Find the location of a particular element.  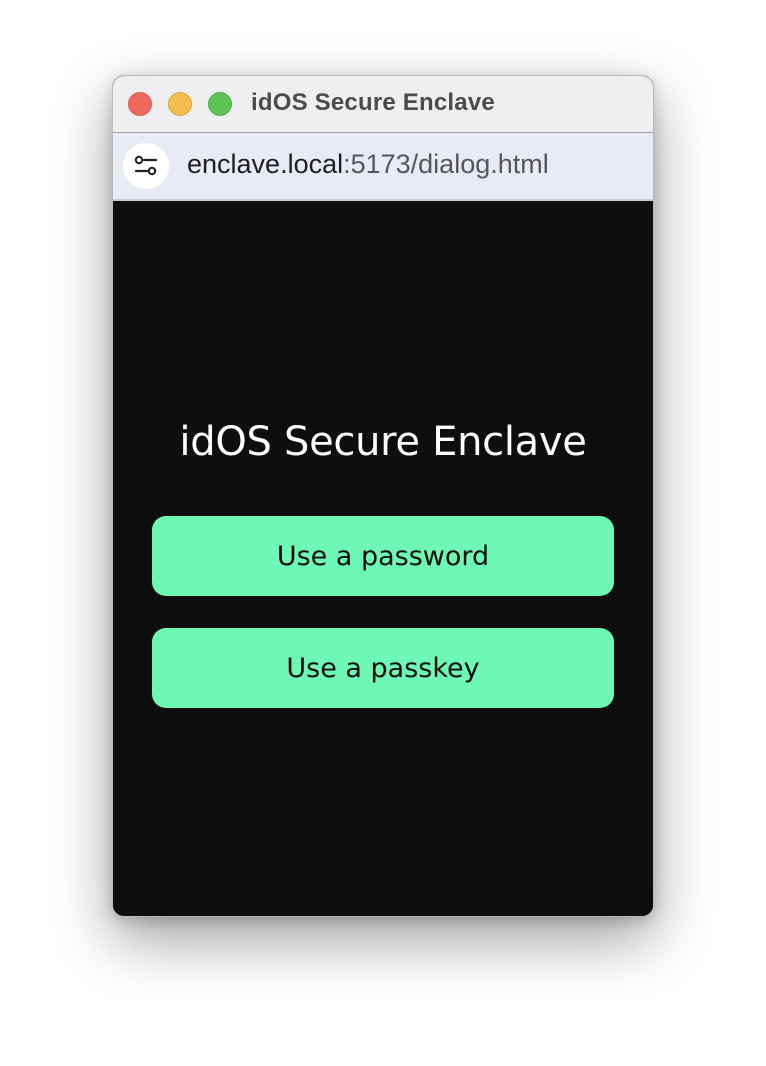

address-bar: enclave.local:5173/dialog.html is located at coordinates (383, 167).